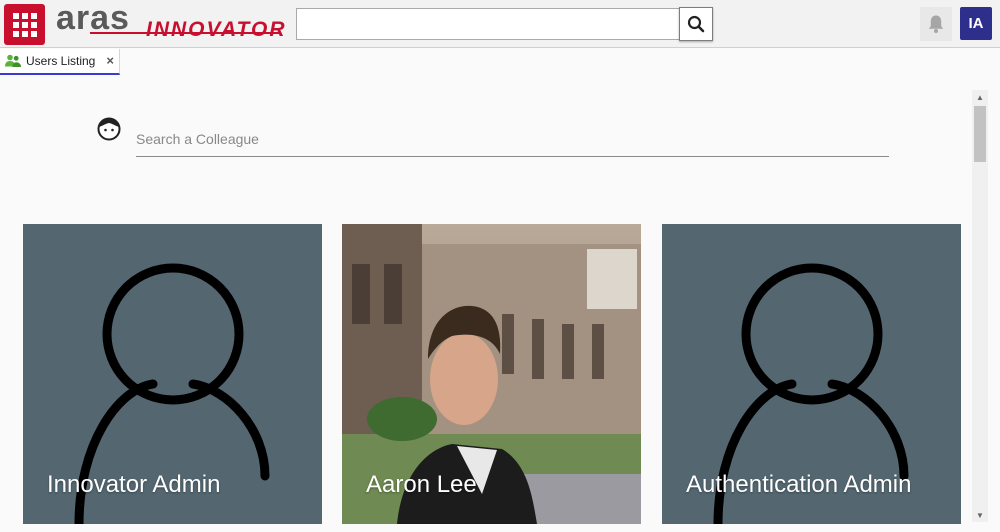  What do you see at coordinates (976, 23) in the screenshot?
I see `user-avatar: IA` at bounding box center [976, 23].